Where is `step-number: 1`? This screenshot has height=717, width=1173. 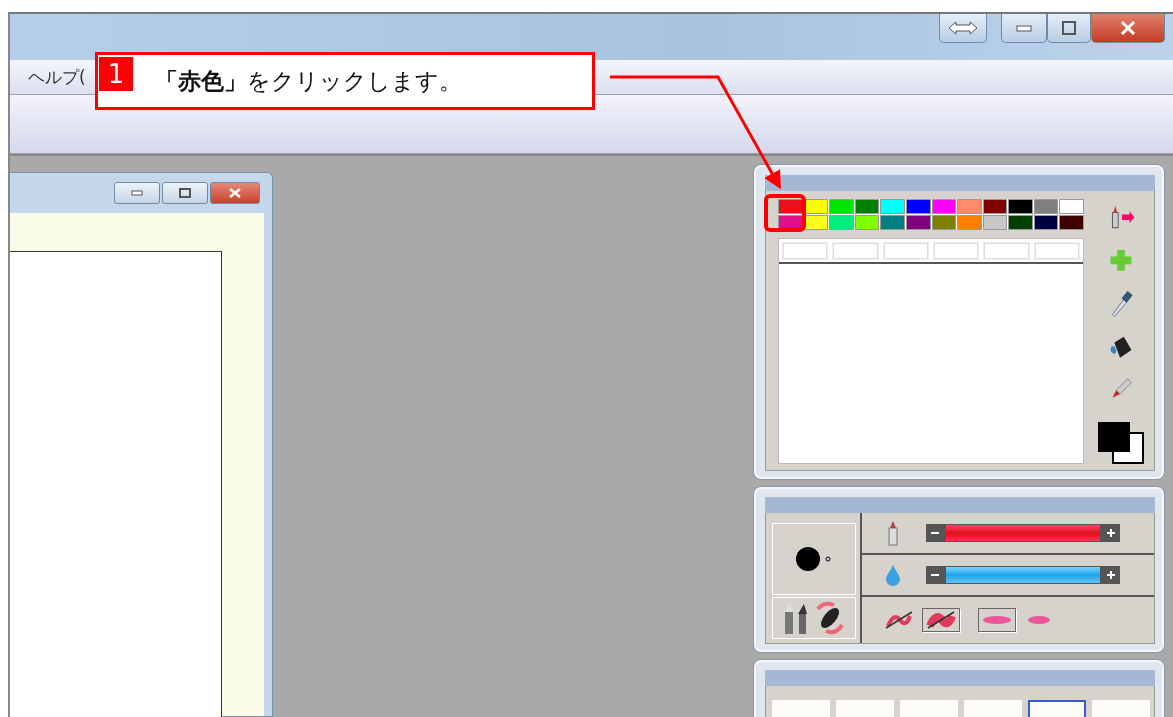
step-number: 1 is located at coordinates (116, 74).